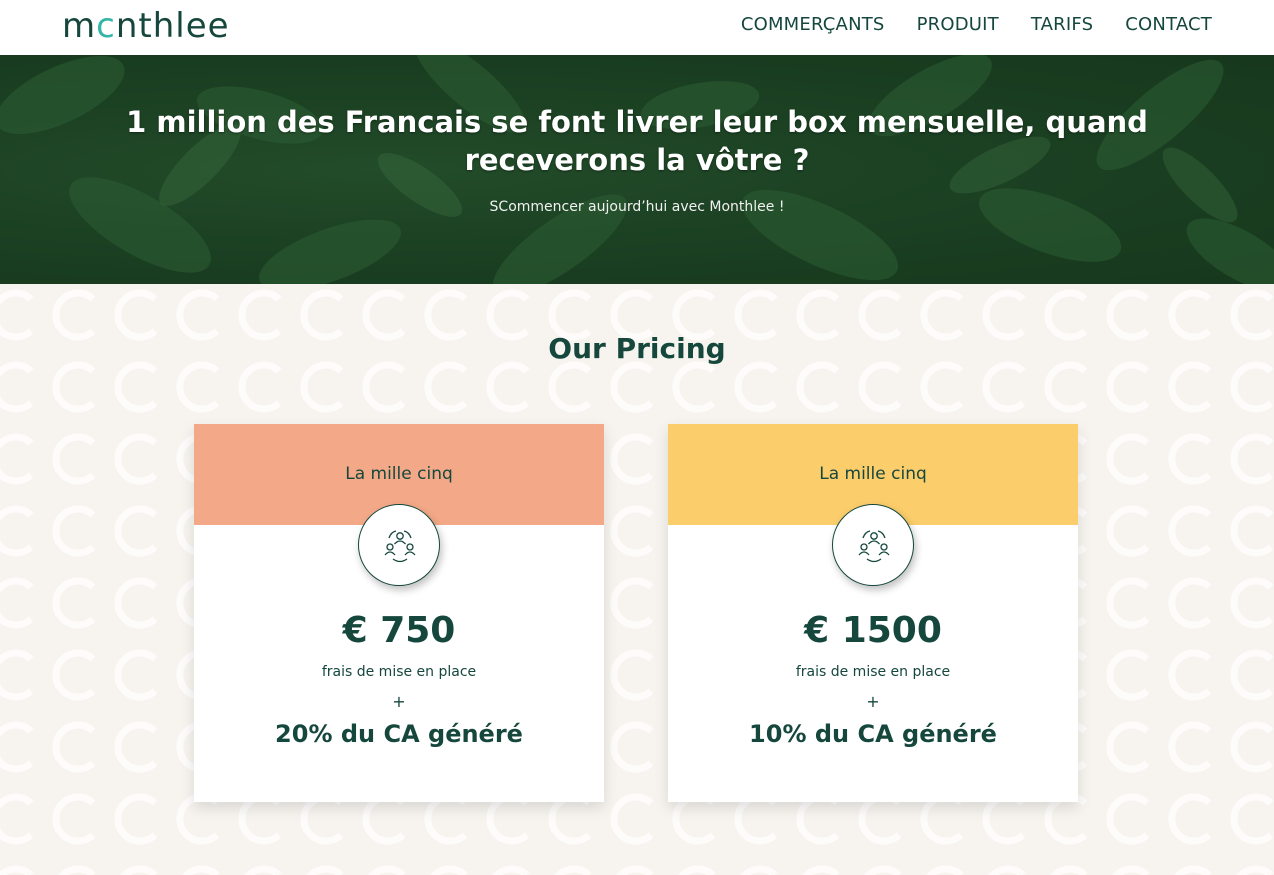 This screenshot has height=875, width=1274. Describe the element at coordinates (172, 26) in the screenshot. I see `logo-text-end: nthlee` at that location.